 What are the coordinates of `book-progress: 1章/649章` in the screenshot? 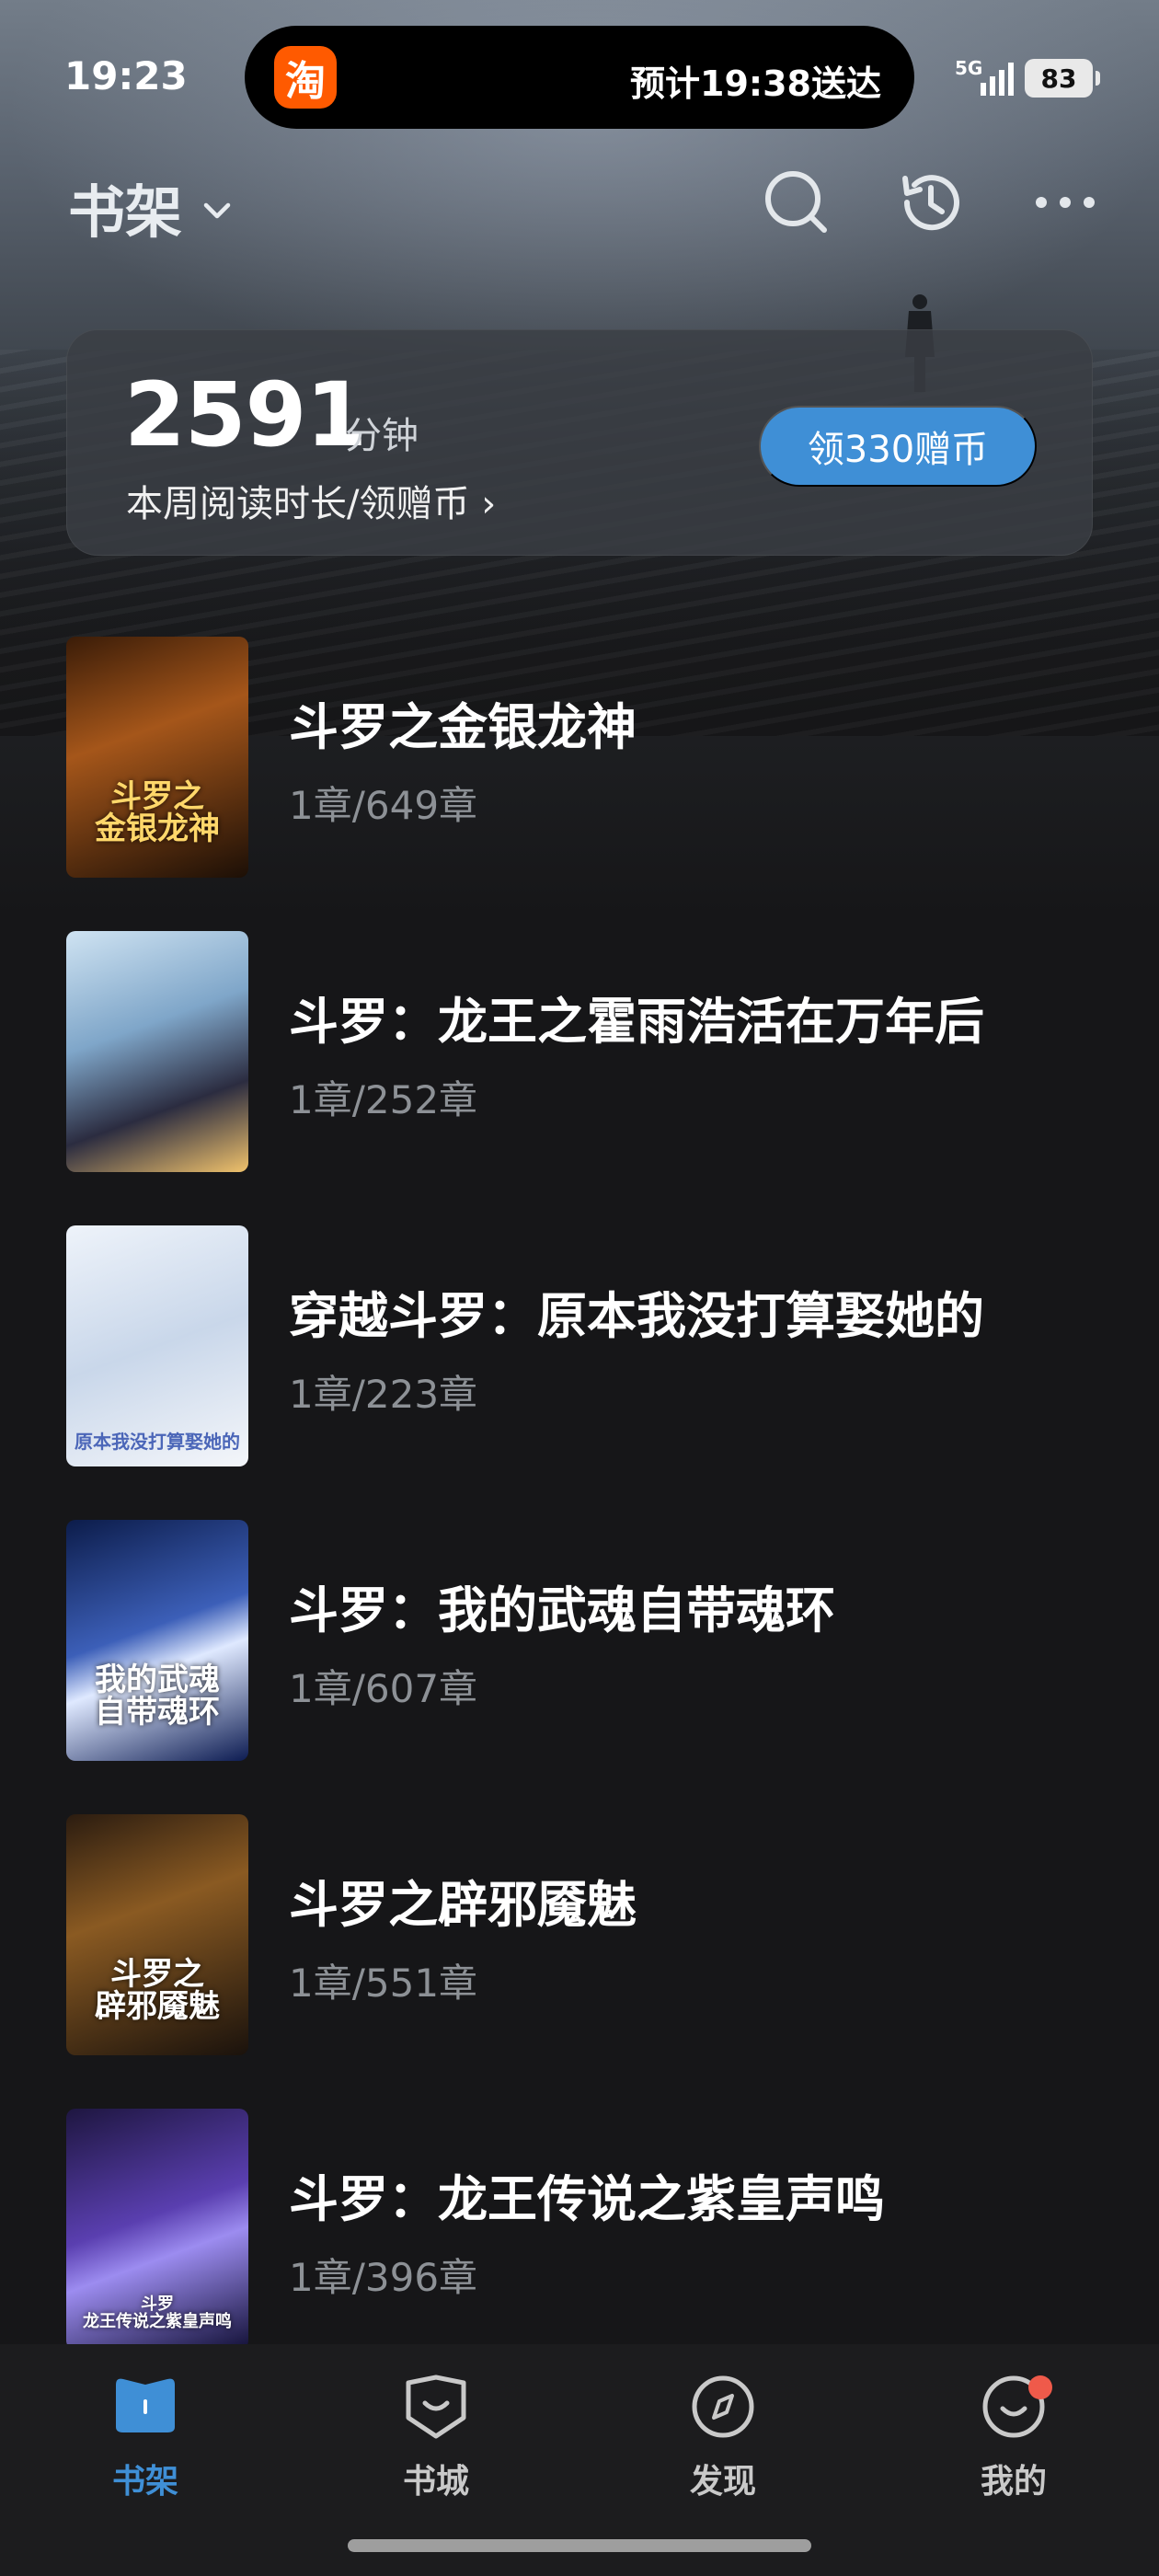 It's located at (383, 805).